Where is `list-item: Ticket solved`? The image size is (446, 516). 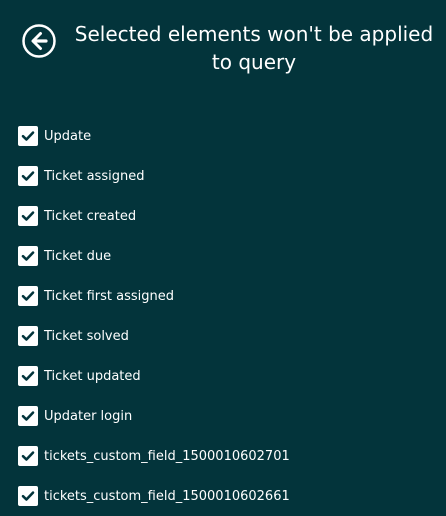 list-item: Ticket solved is located at coordinates (228, 336).